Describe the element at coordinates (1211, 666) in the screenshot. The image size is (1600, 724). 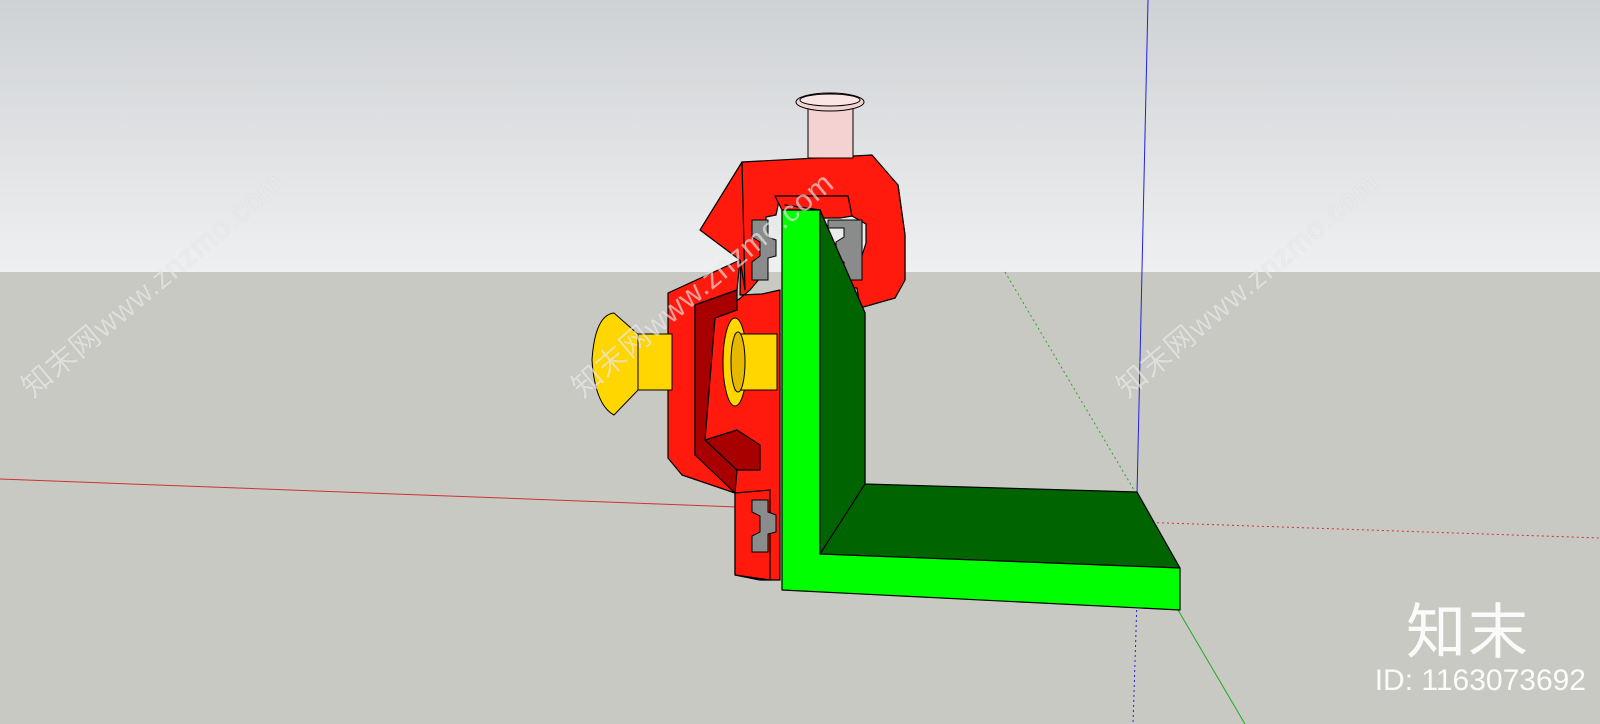
I see `green-axis` at that location.